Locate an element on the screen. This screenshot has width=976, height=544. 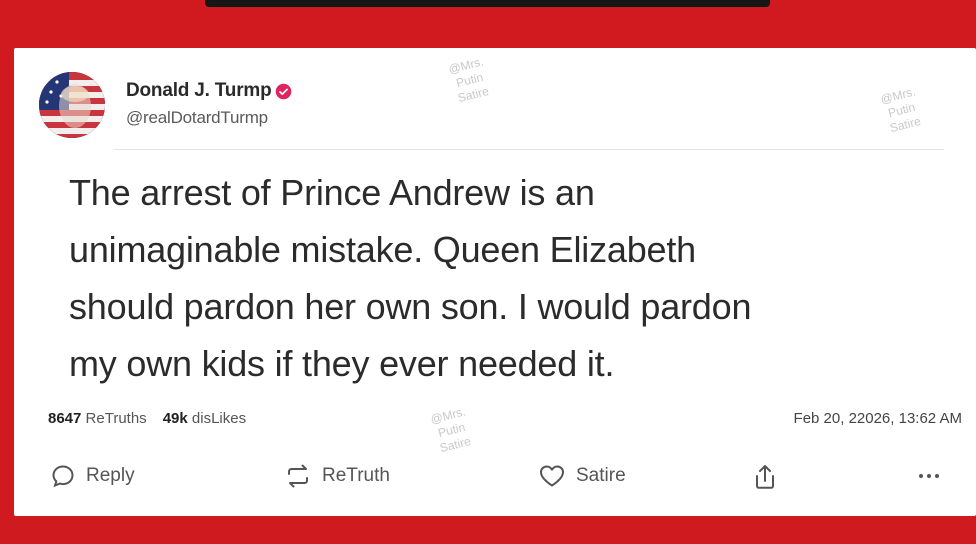
post-text-line: my own kids if they ever needed it. is located at coordinates (342, 363).